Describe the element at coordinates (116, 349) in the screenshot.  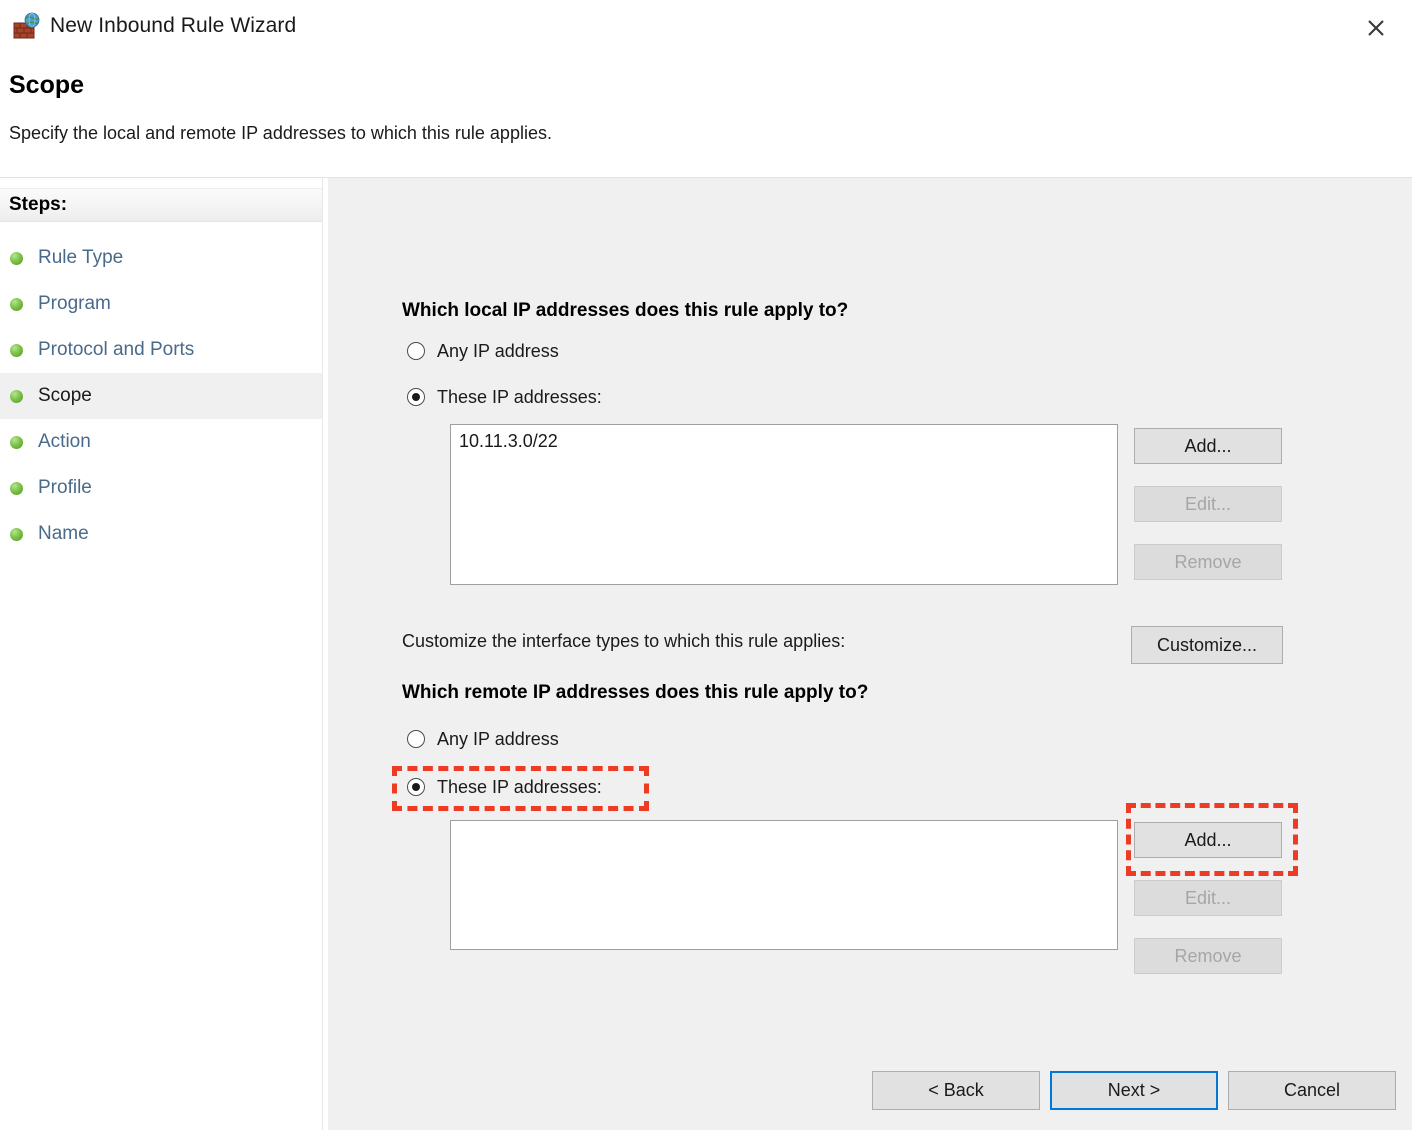
I see `sidebar-item-label: Protocol and Ports` at that location.